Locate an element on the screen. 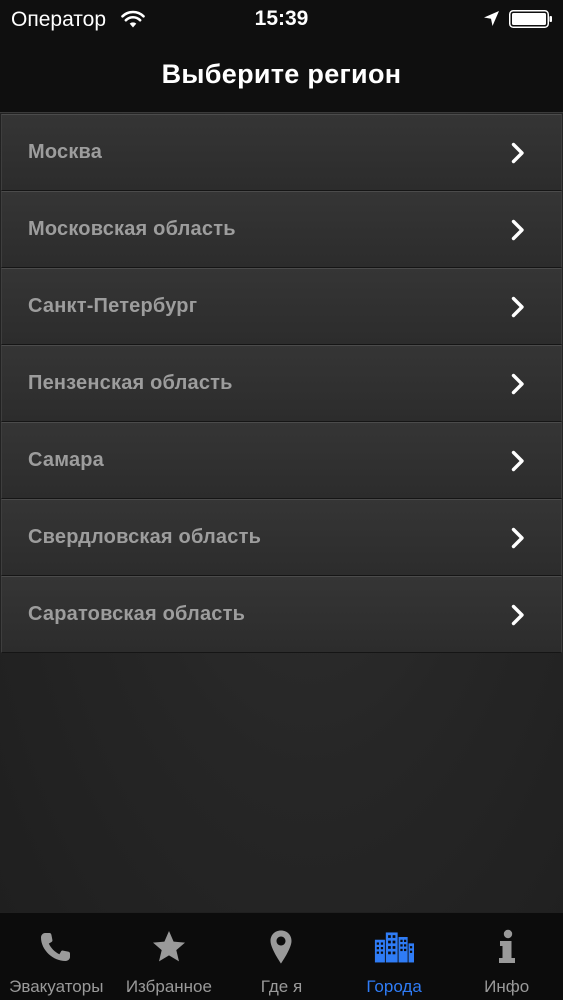  tab-label: Избранное is located at coordinates (168, 986).